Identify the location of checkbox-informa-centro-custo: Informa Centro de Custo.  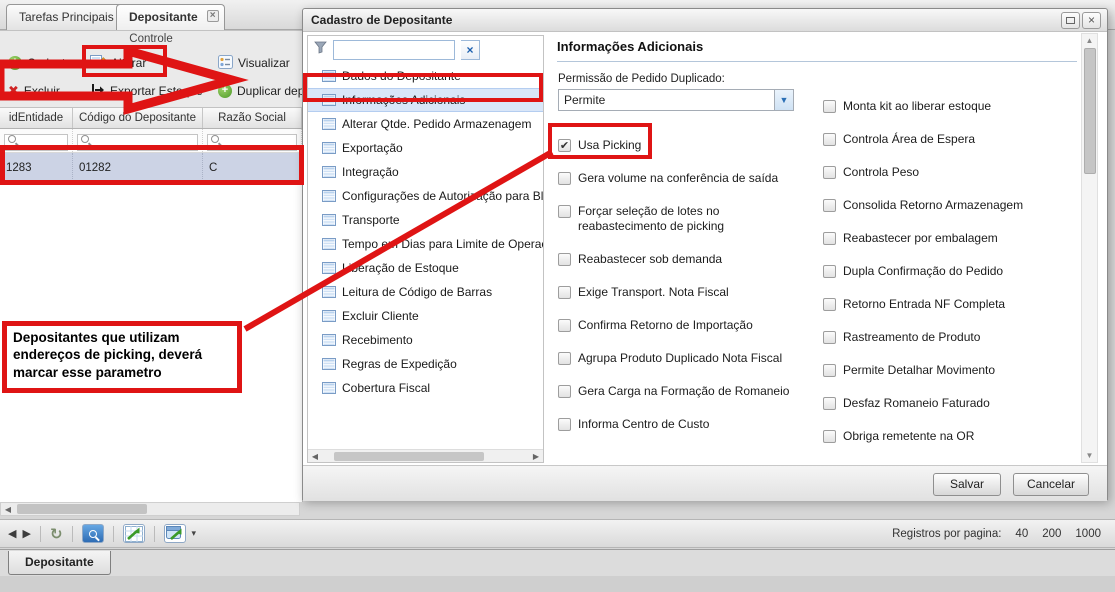
(684, 424).